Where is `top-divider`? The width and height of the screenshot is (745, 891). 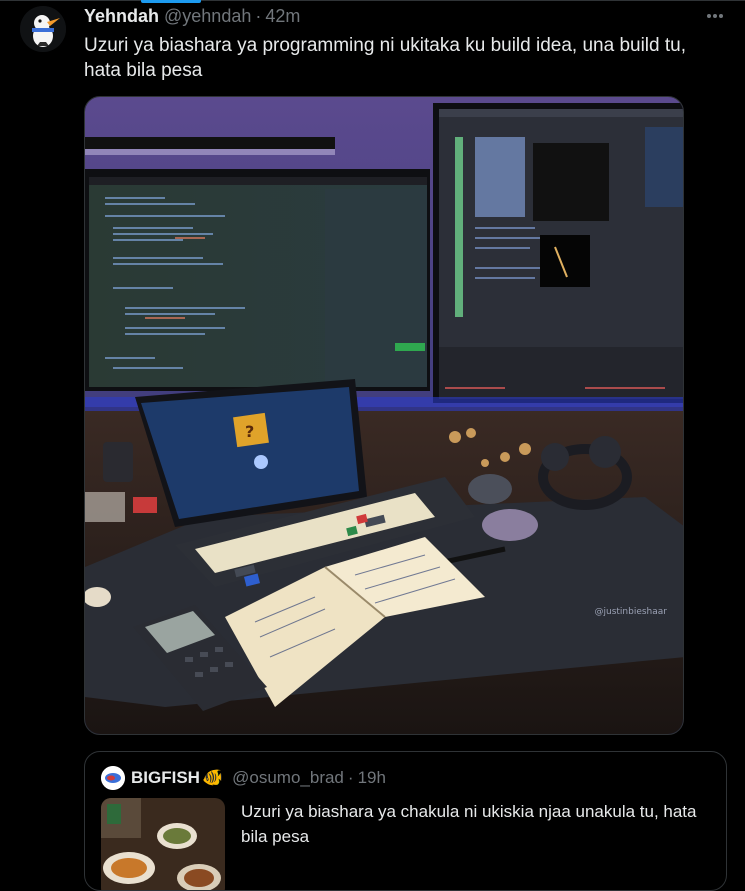 top-divider is located at coordinates (372, 0).